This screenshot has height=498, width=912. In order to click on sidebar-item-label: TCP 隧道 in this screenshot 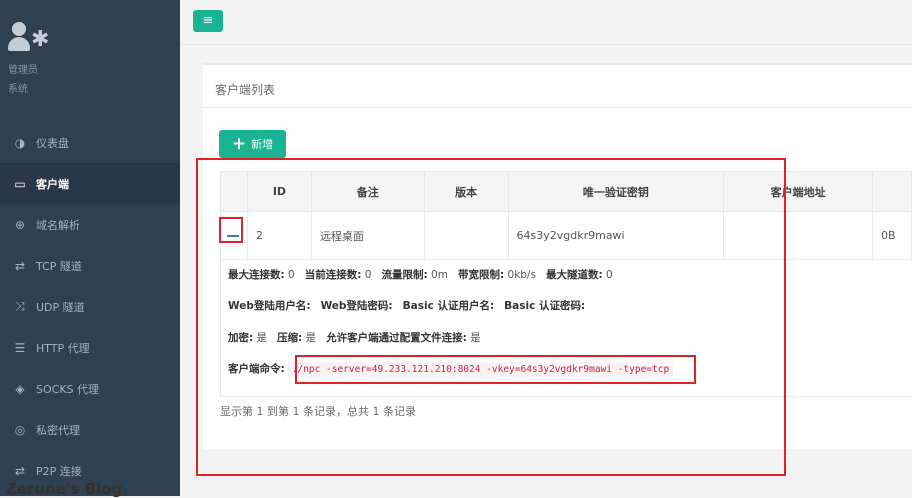, I will do `click(59, 266)`.